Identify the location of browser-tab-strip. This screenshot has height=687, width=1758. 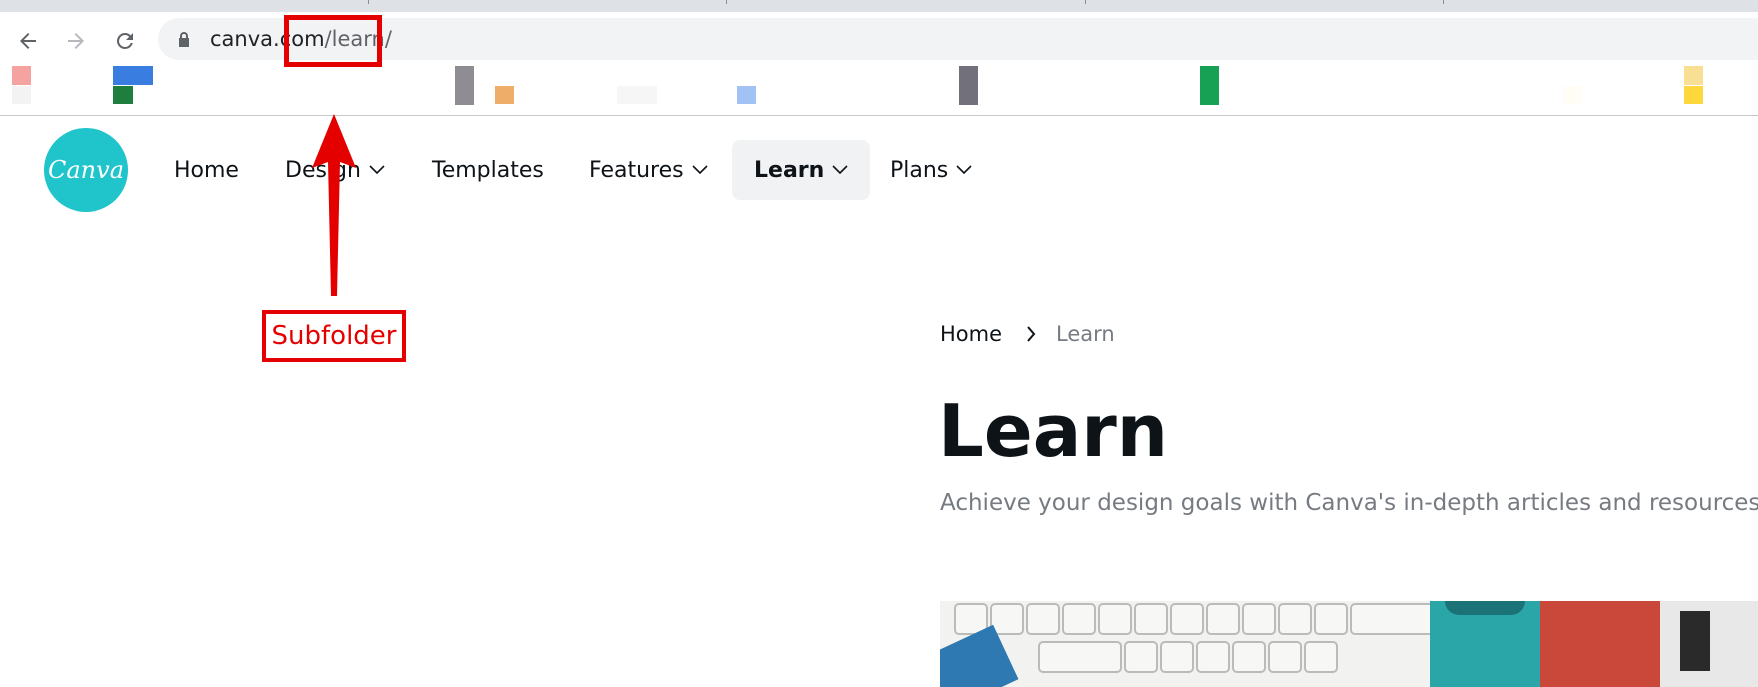
(879, 6).